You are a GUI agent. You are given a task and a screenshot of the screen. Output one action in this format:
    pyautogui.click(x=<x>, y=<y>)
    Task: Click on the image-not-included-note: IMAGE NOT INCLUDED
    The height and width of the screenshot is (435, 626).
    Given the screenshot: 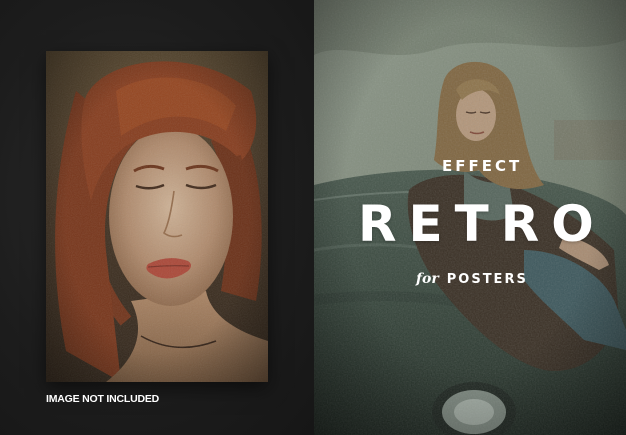 What is the action you would take?
    pyautogui.click(x=103, y=399)
    